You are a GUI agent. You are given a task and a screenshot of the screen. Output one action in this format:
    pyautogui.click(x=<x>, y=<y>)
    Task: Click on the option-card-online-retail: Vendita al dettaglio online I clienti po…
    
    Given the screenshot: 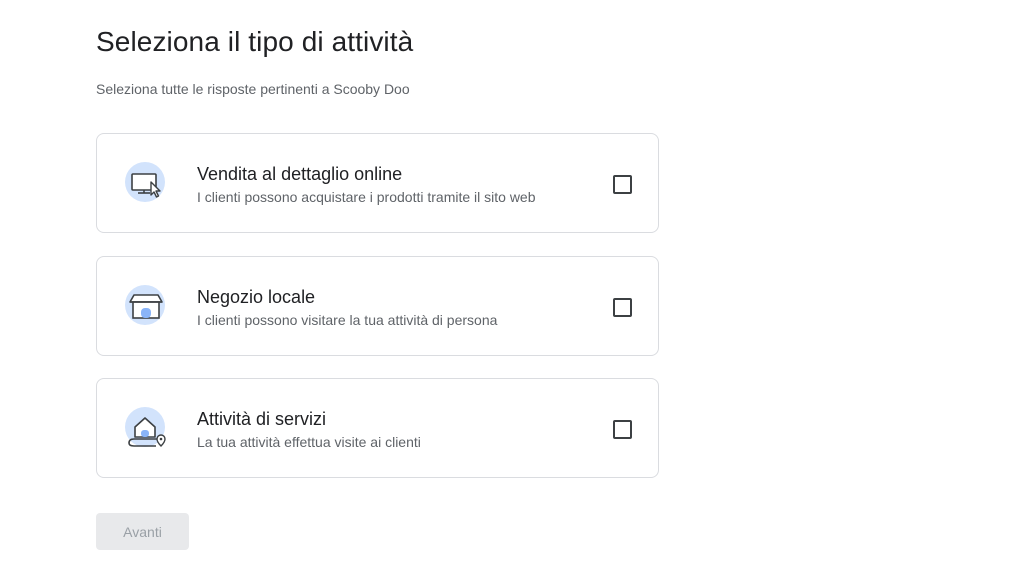 What is the action you would take?
    pyautogui.click(x=377, y=183)
    